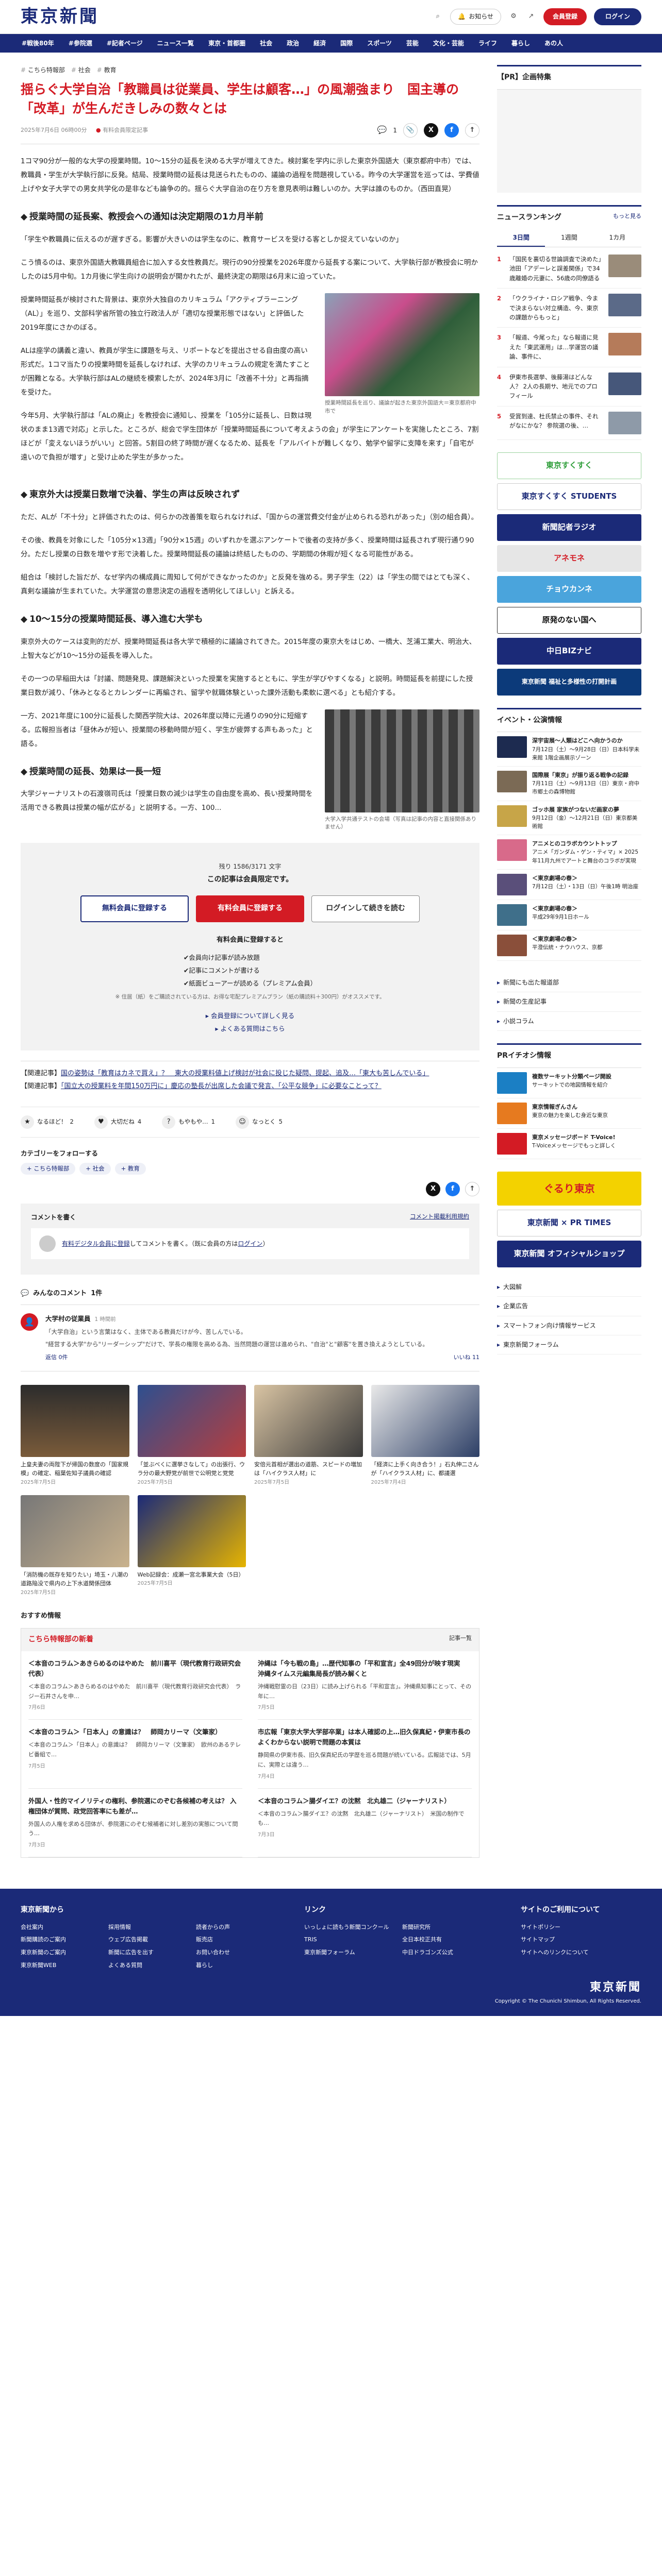 The height and width of the screenshot is (2576, 662). What do you see at coordinates (569, 238) in the screenshot?
I see `ranking-tab-1week: 1週間` at bounding box center [569, 238].